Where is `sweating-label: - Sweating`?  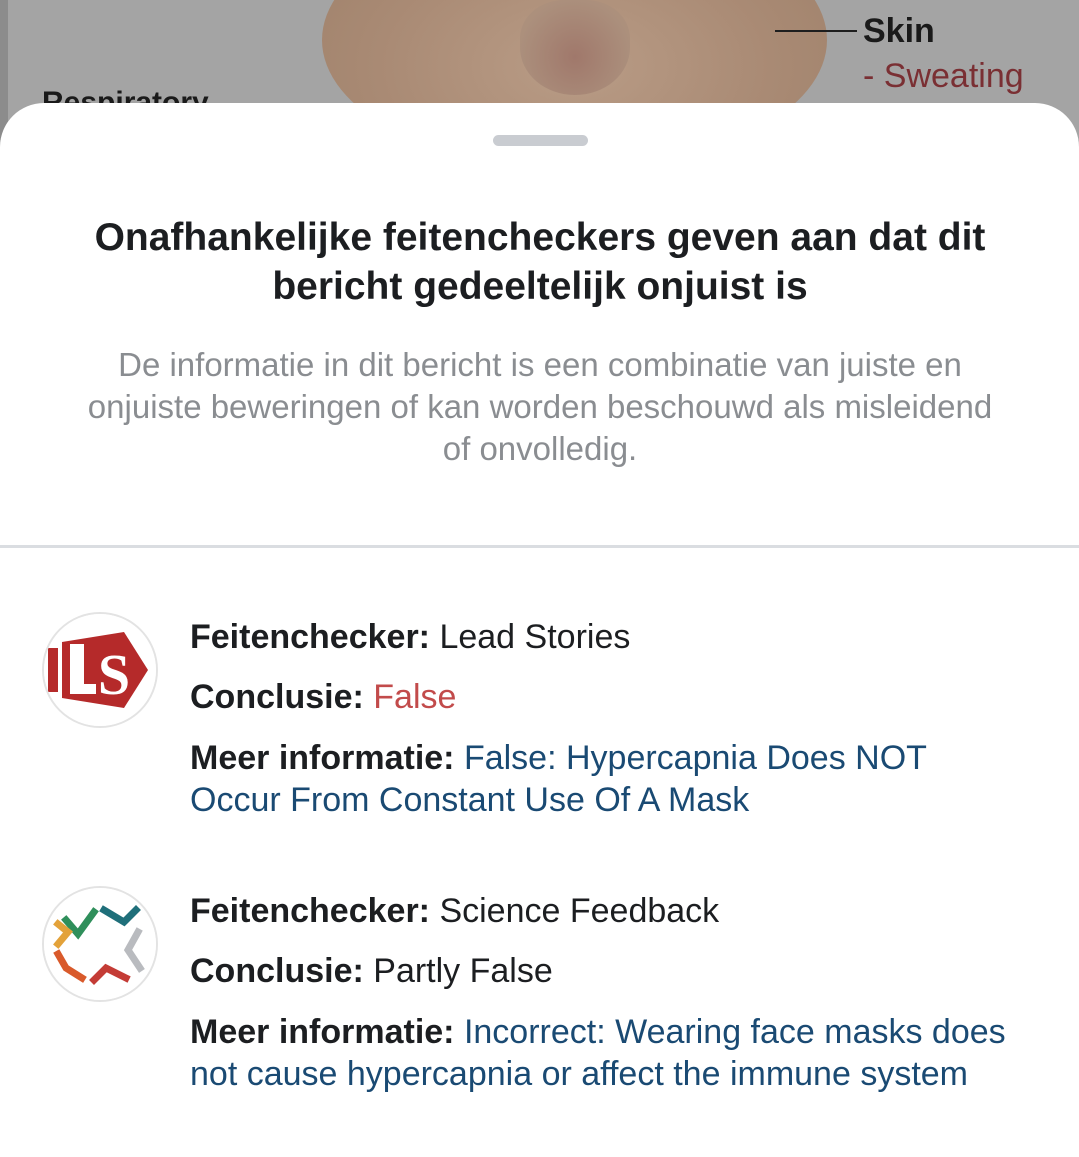
sweating-label: - Sweating is located at coordinates (943, 76).